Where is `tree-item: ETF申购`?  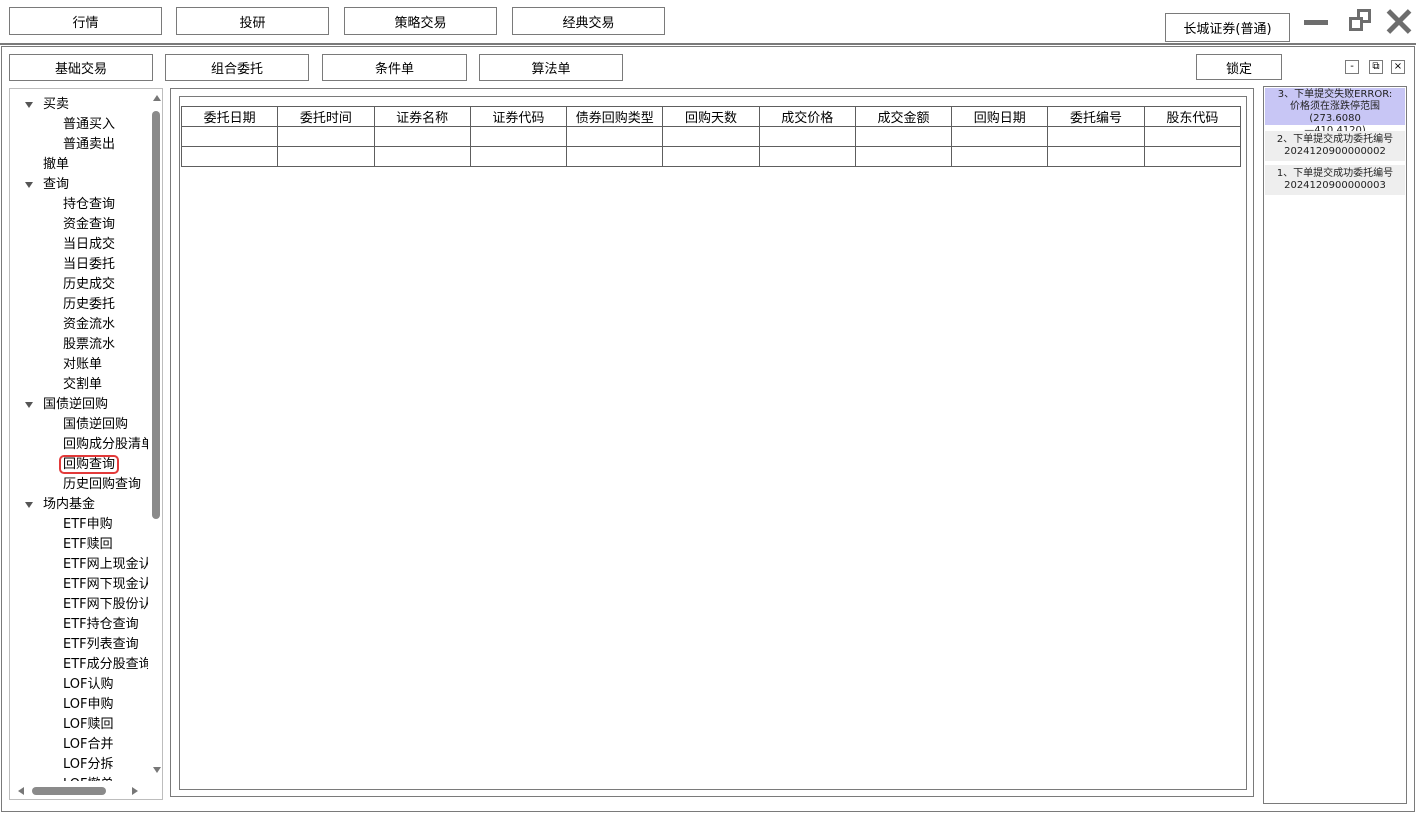
tree-item: ETF申购 is located at coordinates (79, 525).